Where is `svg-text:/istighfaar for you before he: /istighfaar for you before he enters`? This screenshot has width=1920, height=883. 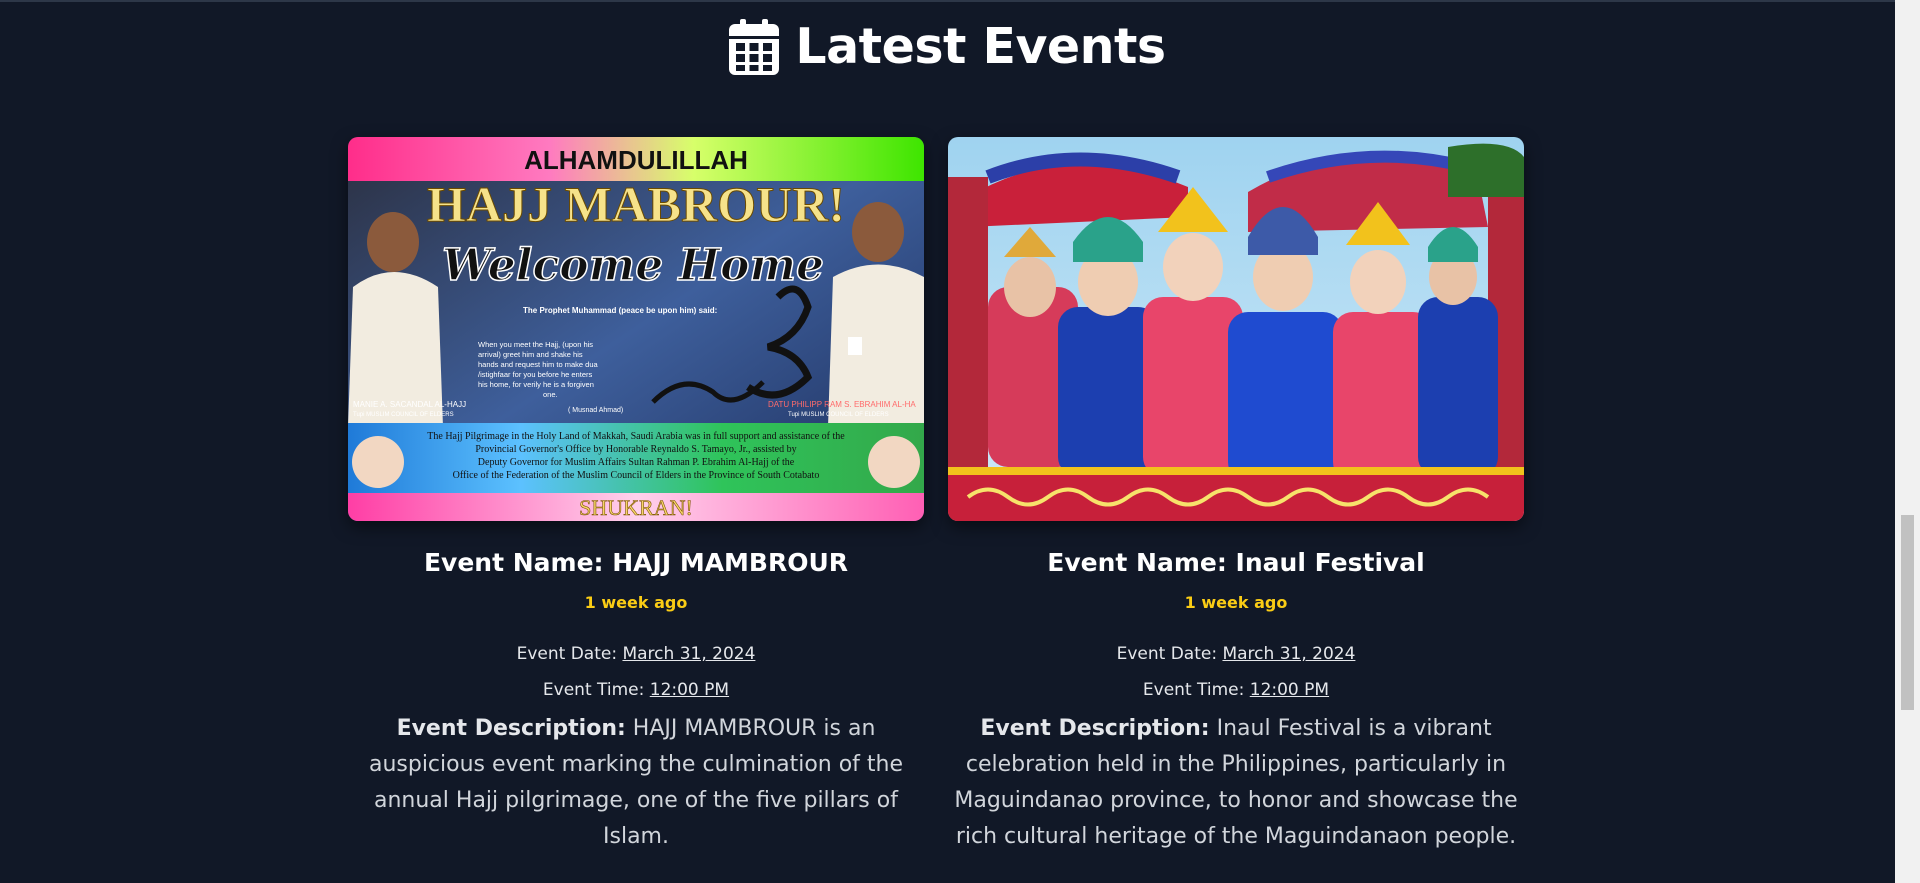
svg-text:/istighfaar for you before he: /istighfaar for you before he enters is located at coordinates (535, 374).